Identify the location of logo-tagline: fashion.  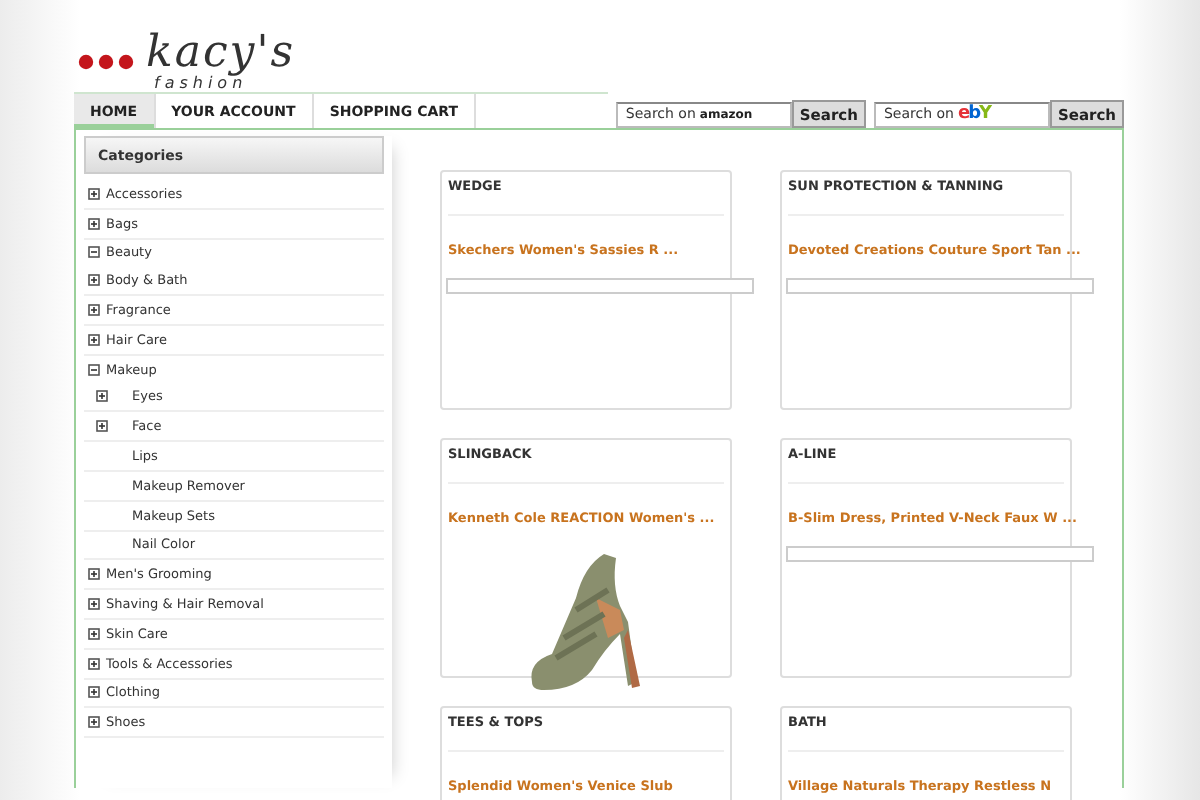
(201, 84).